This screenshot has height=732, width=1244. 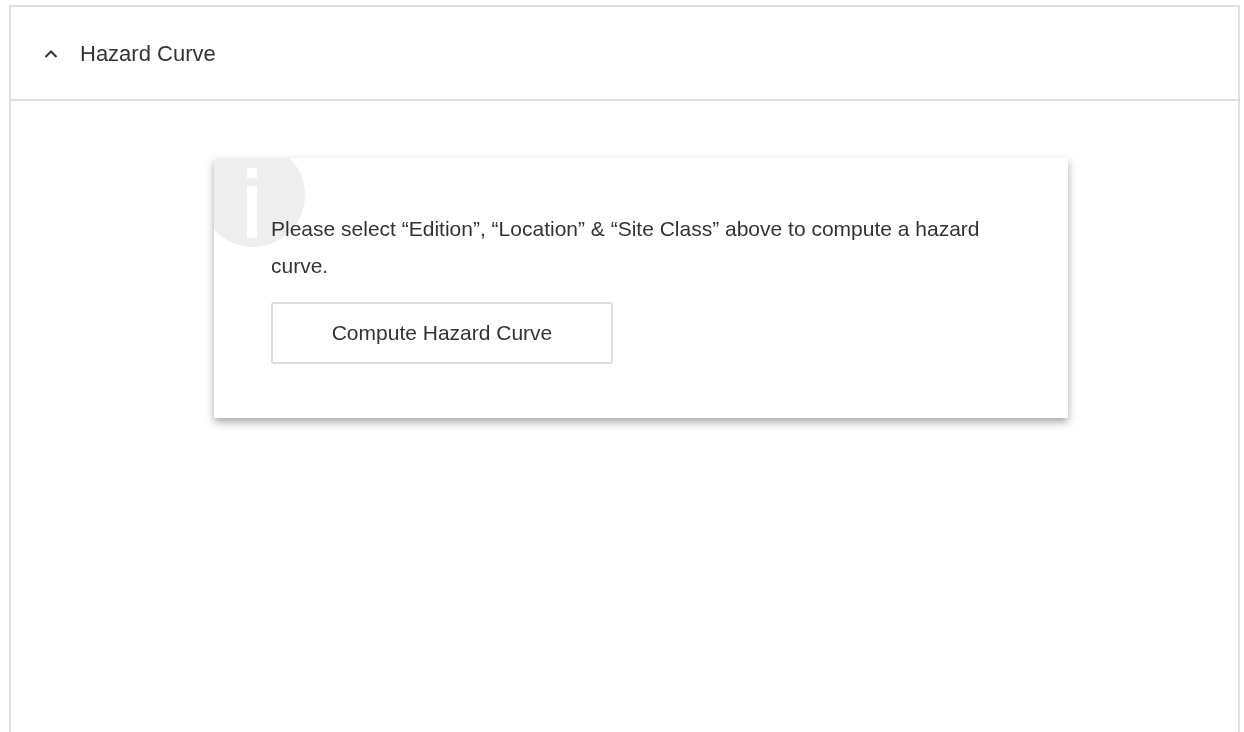 I want to click on chevron-up-icon, so click(x=51, y=53).